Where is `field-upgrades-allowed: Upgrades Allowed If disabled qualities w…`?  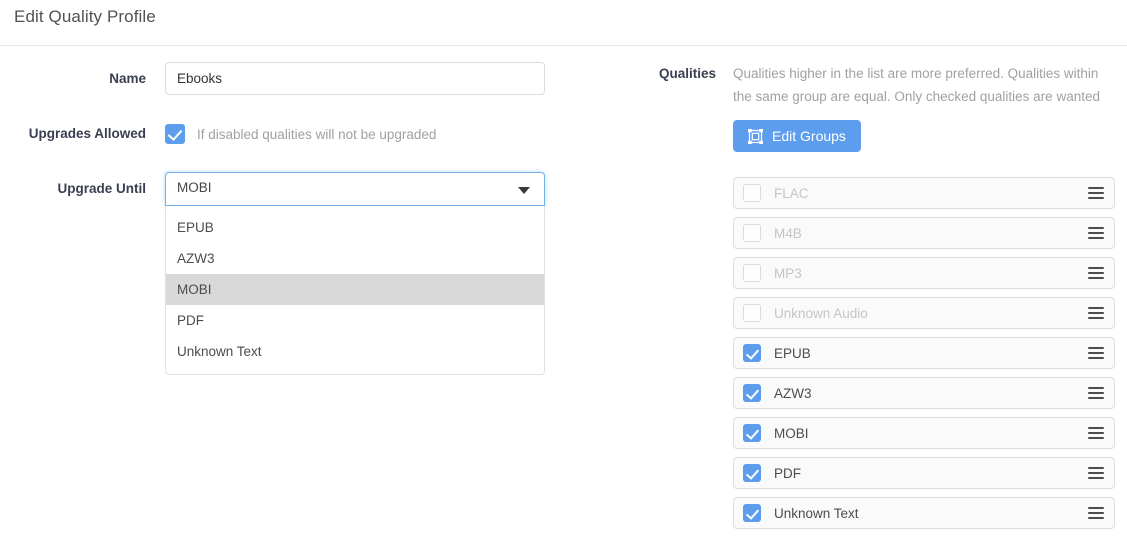
field-upgrades-allowed: Upgrades Allowed If disabled qualities w… is located at coordinates (300, 133).